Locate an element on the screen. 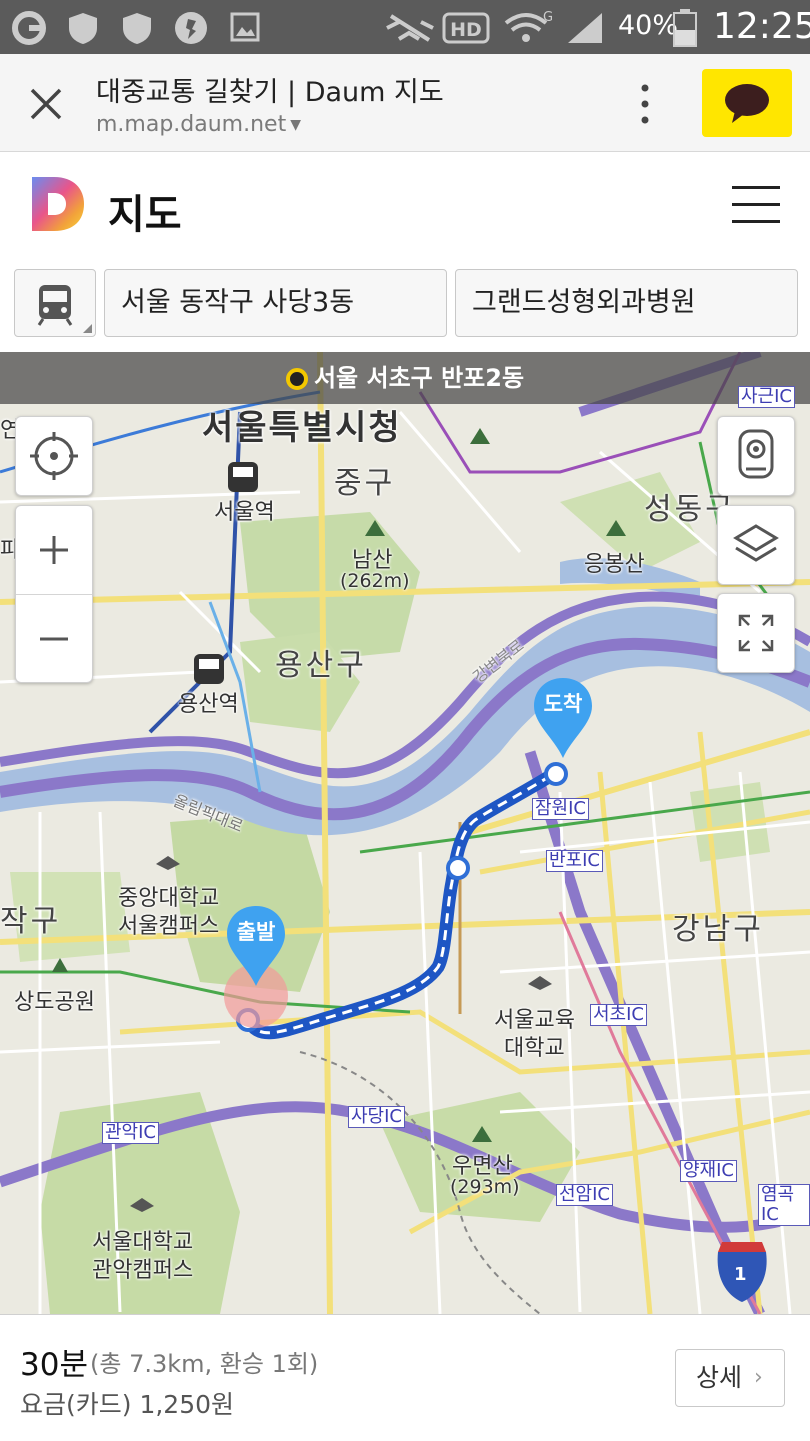  g-icon is located at coordinates (29, 28).